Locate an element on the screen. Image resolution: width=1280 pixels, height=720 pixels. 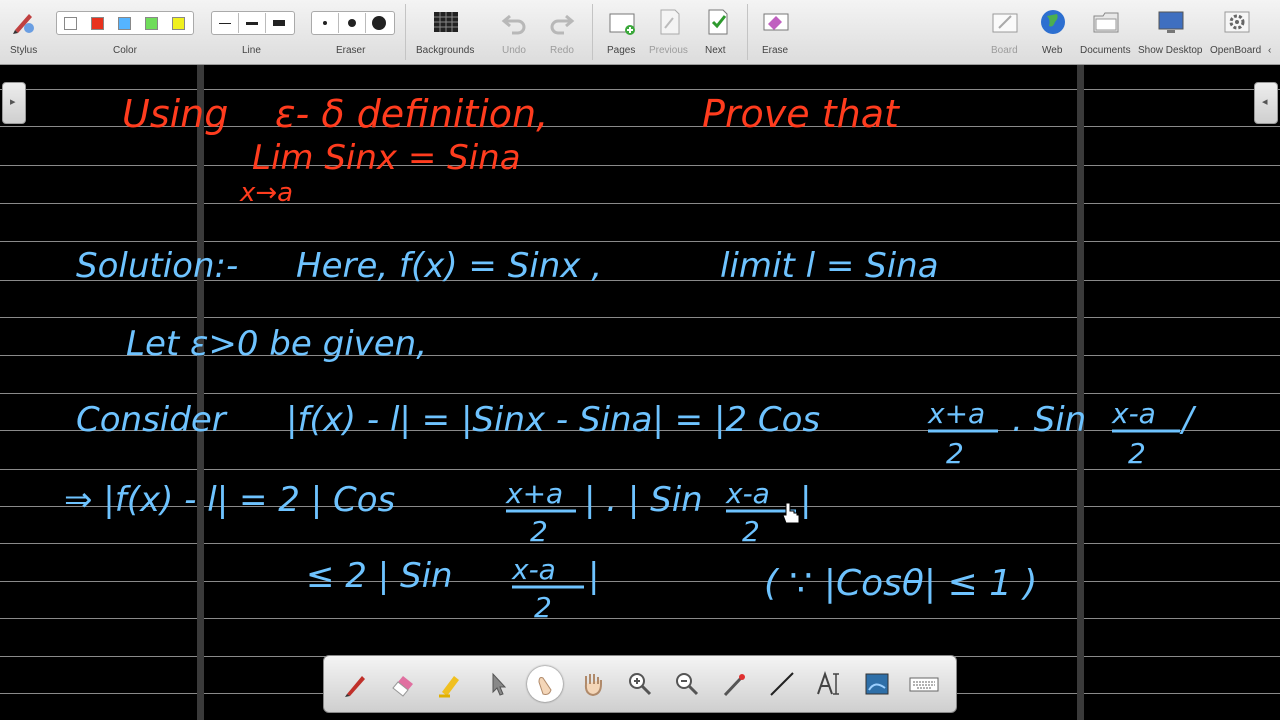
board-button: Board is located at coordinates (1005, 32).